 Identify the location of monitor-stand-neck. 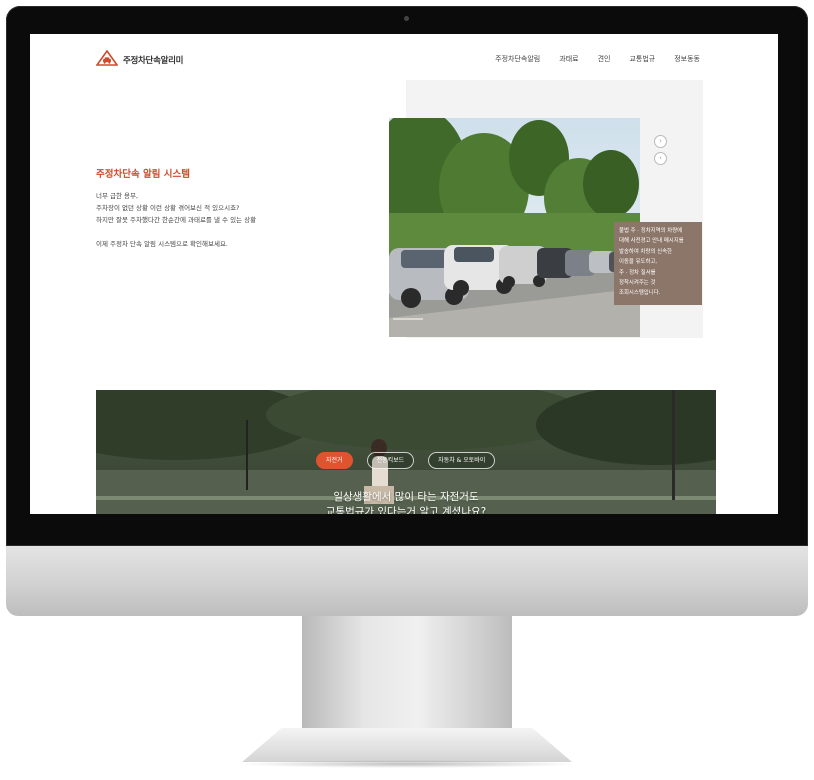
(407, 675).